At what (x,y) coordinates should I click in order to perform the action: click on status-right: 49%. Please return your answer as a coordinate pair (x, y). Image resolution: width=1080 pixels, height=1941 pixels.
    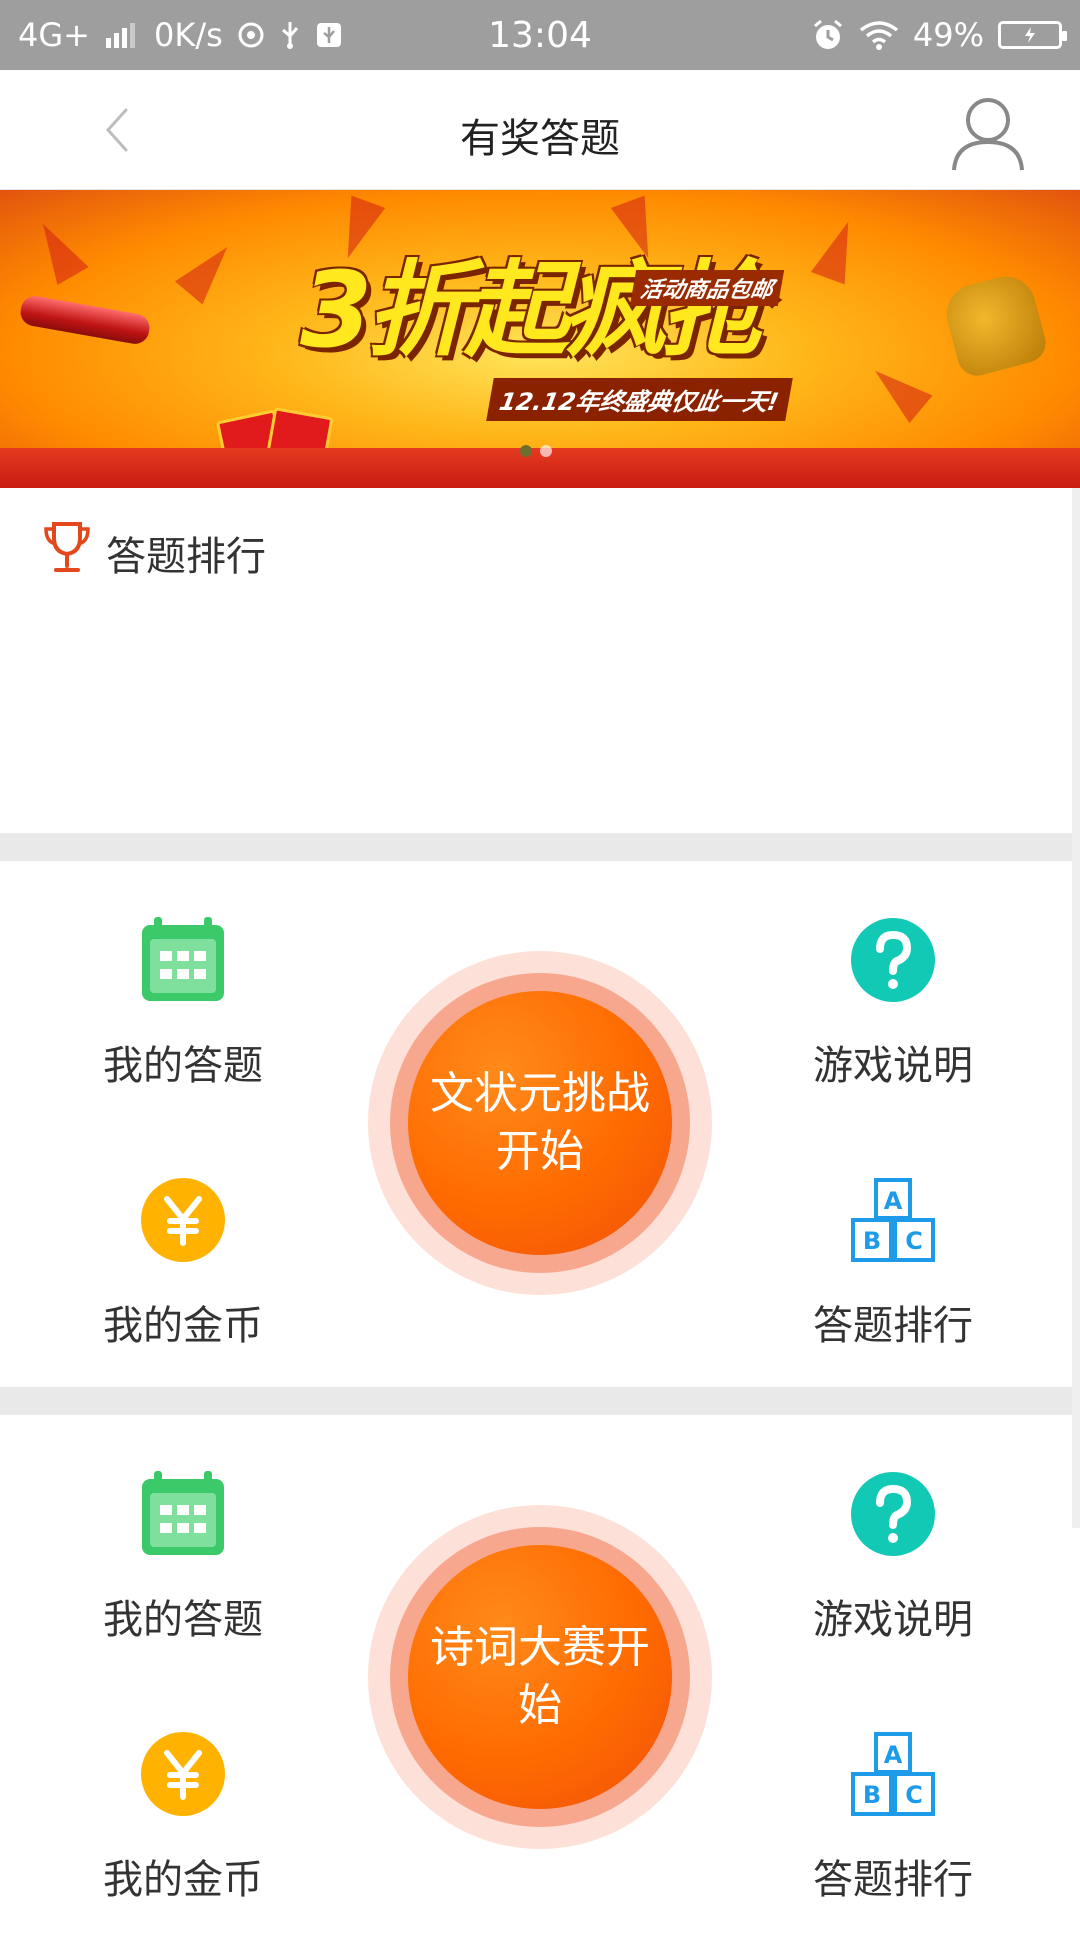
    Looking at the image, I should click on (939, 35).